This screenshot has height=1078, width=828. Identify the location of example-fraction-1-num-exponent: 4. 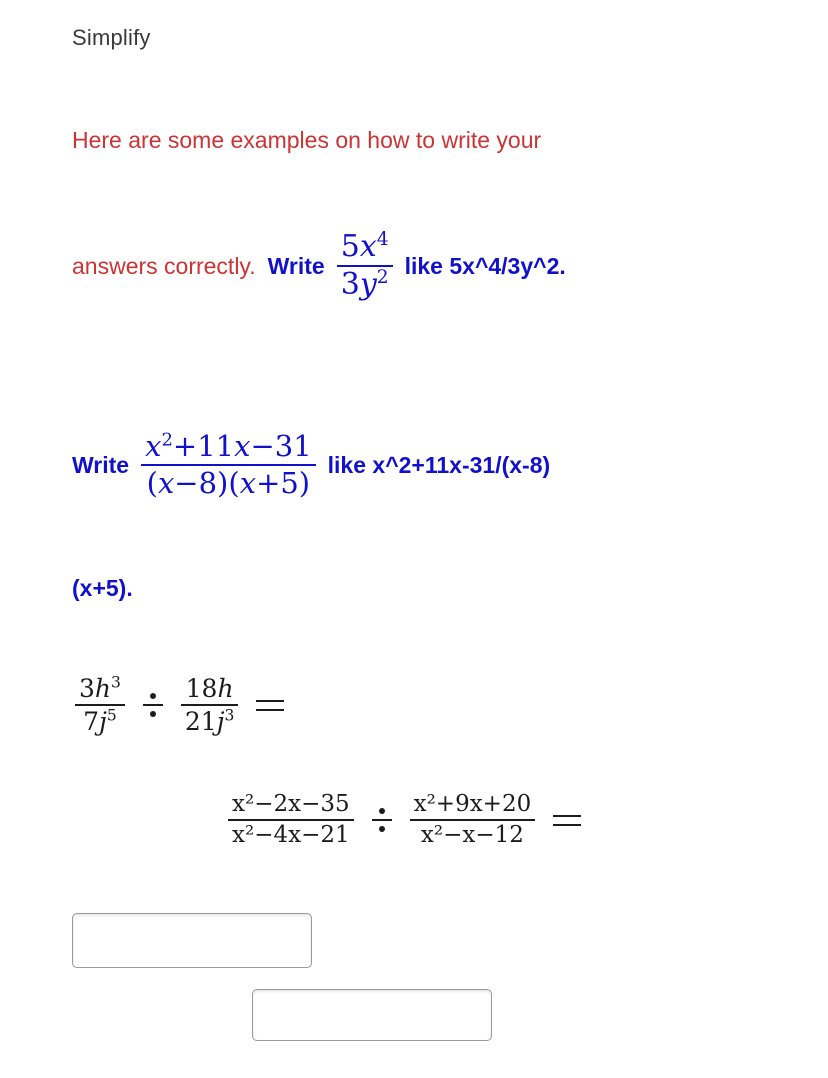
(382, 239).